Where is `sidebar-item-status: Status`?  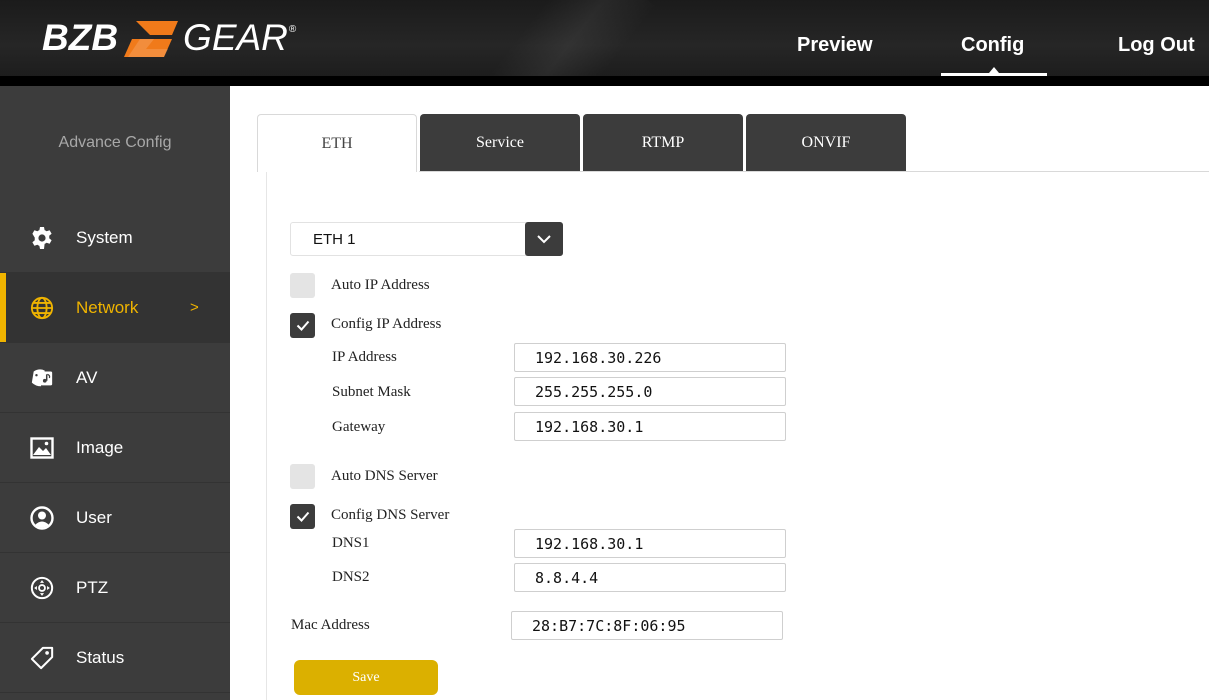
sidebar-item-status: Status is located at coordinates (115, 658).